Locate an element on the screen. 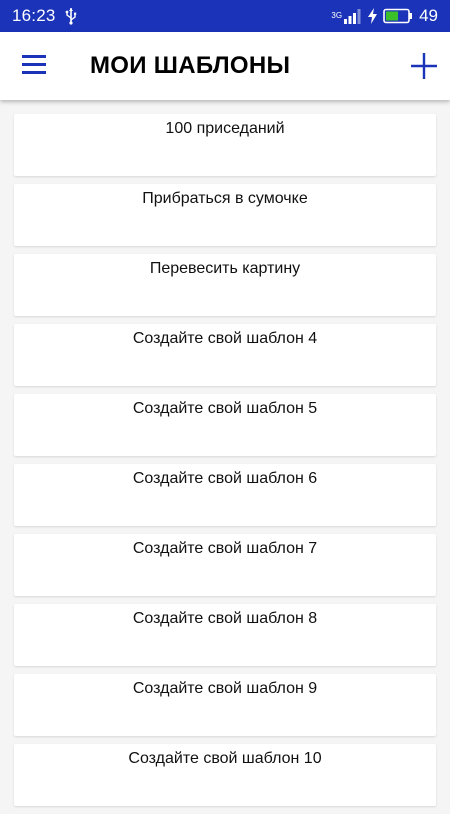 This screenshot has height=814, width=450. template-card-10: Создайте свой шаблон 10 is located at coordinates (225, 775).